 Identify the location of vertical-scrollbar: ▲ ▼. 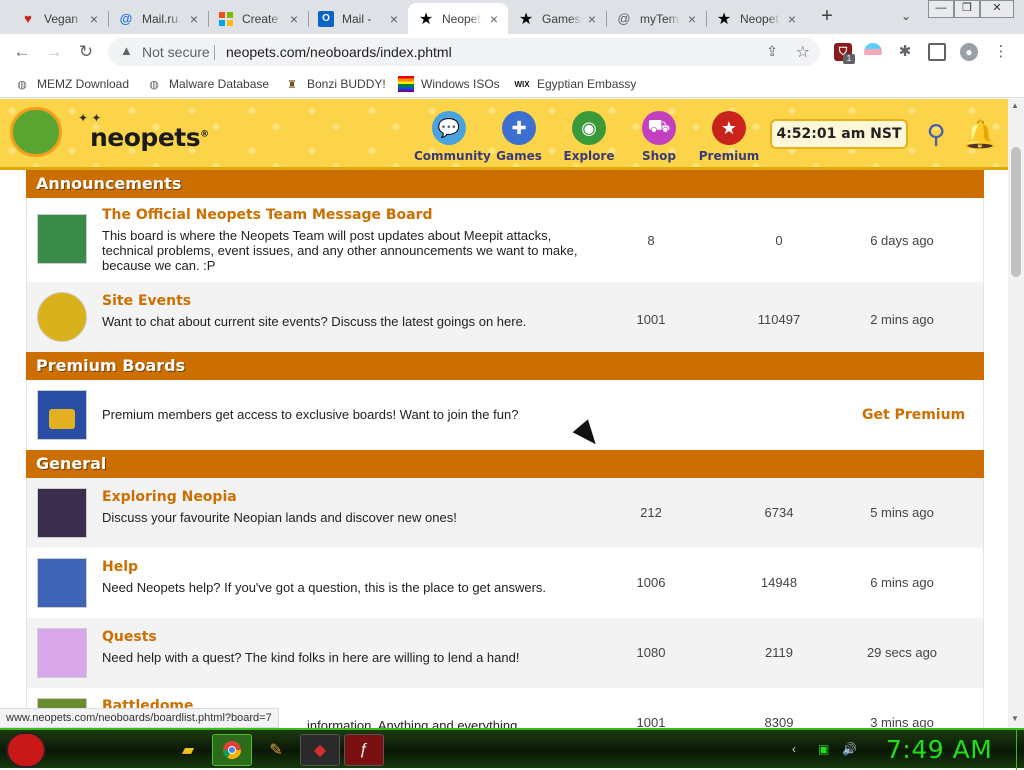
(1016, 413).